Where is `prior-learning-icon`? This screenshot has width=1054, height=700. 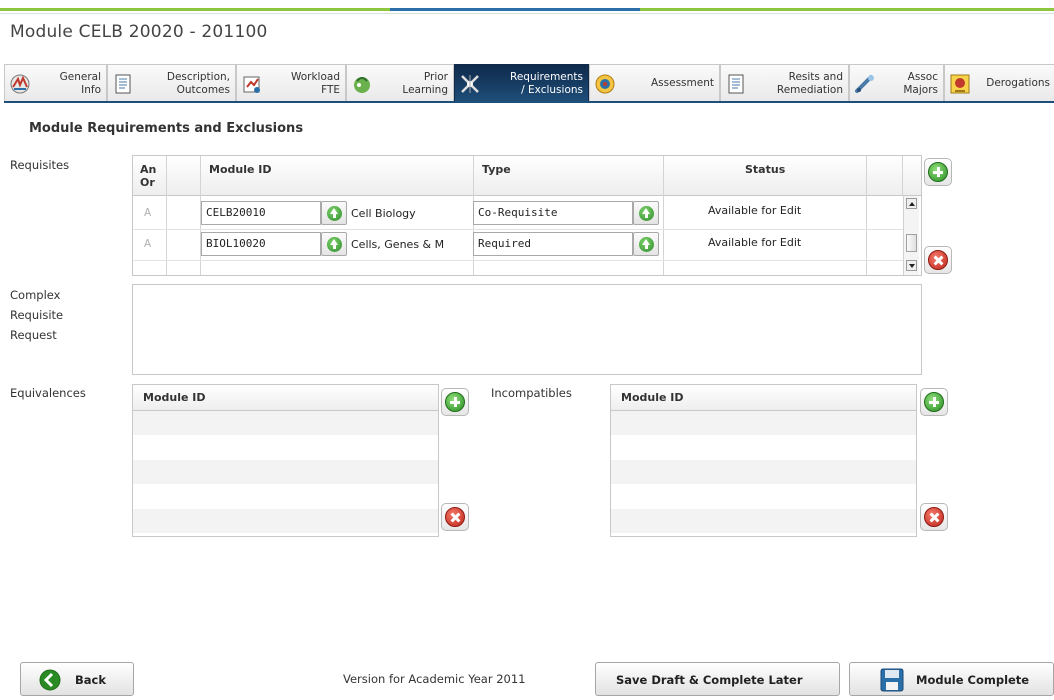 prior-learning-icon is located at coordinates (362, 85).